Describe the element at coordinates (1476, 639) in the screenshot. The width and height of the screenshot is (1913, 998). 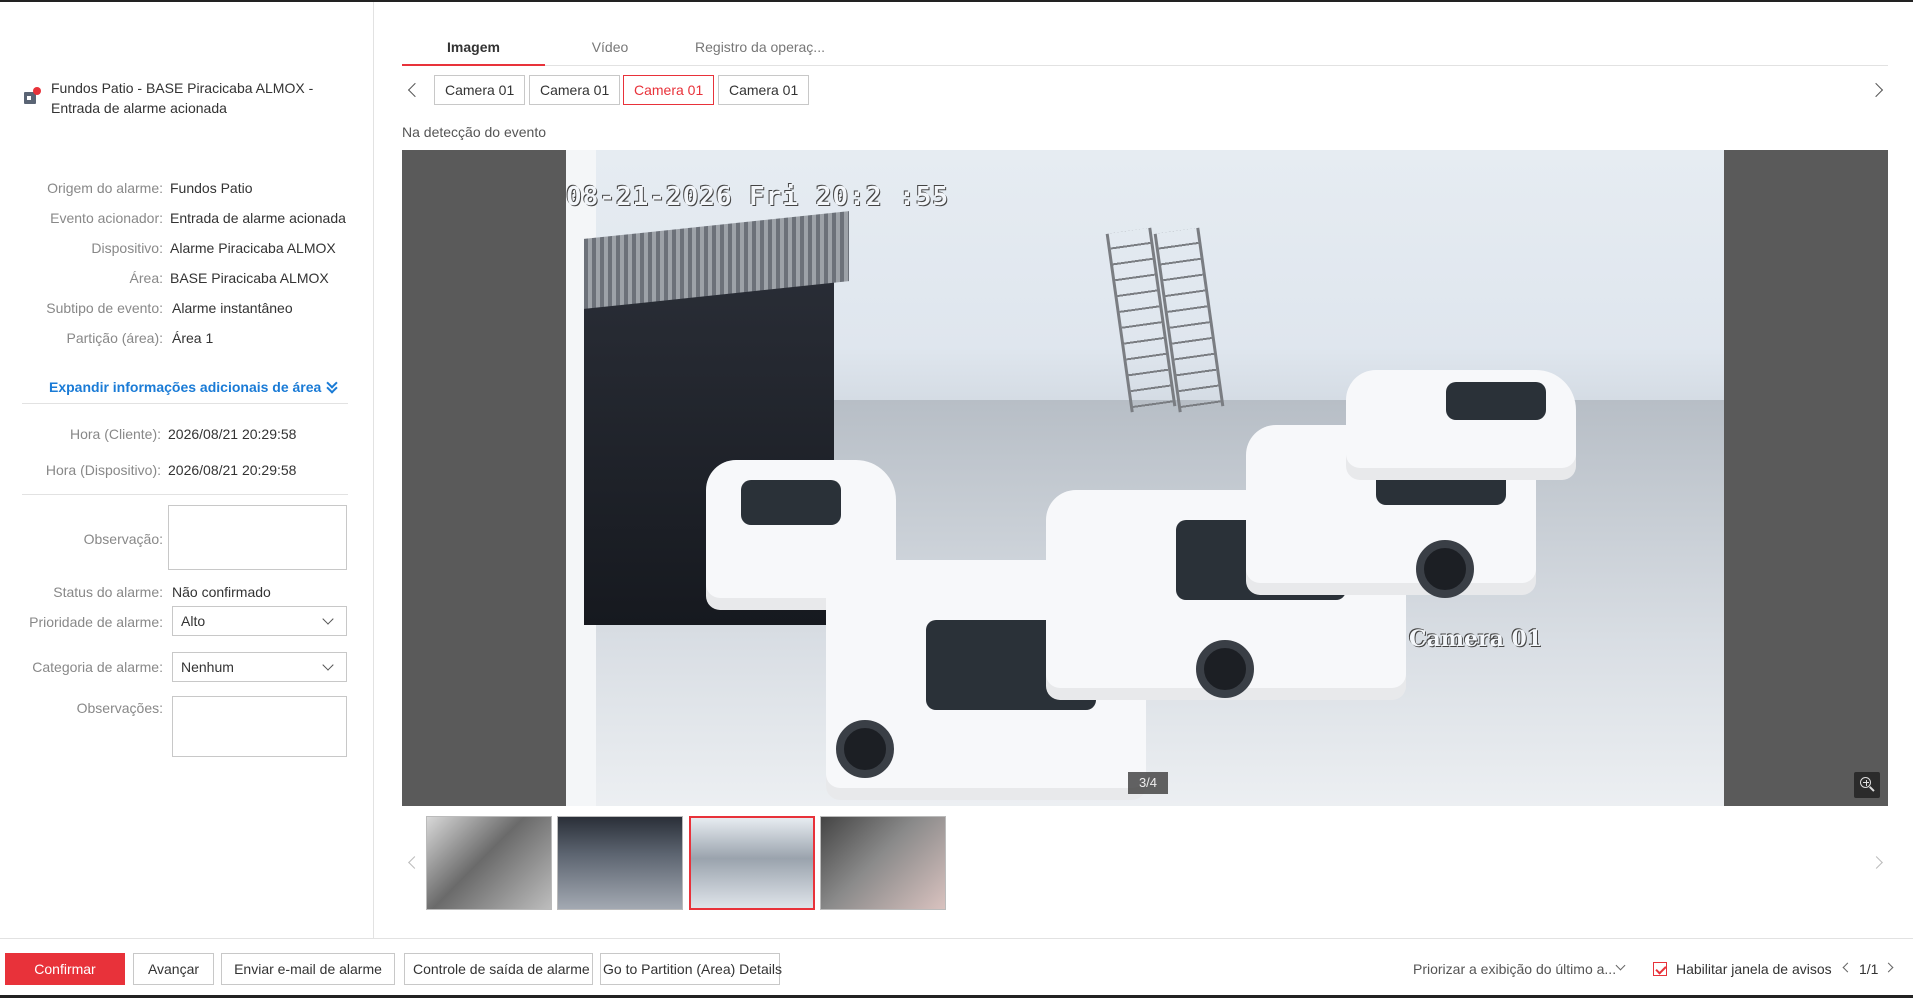
I see `osd-camera-name: Camera 01` at that location.